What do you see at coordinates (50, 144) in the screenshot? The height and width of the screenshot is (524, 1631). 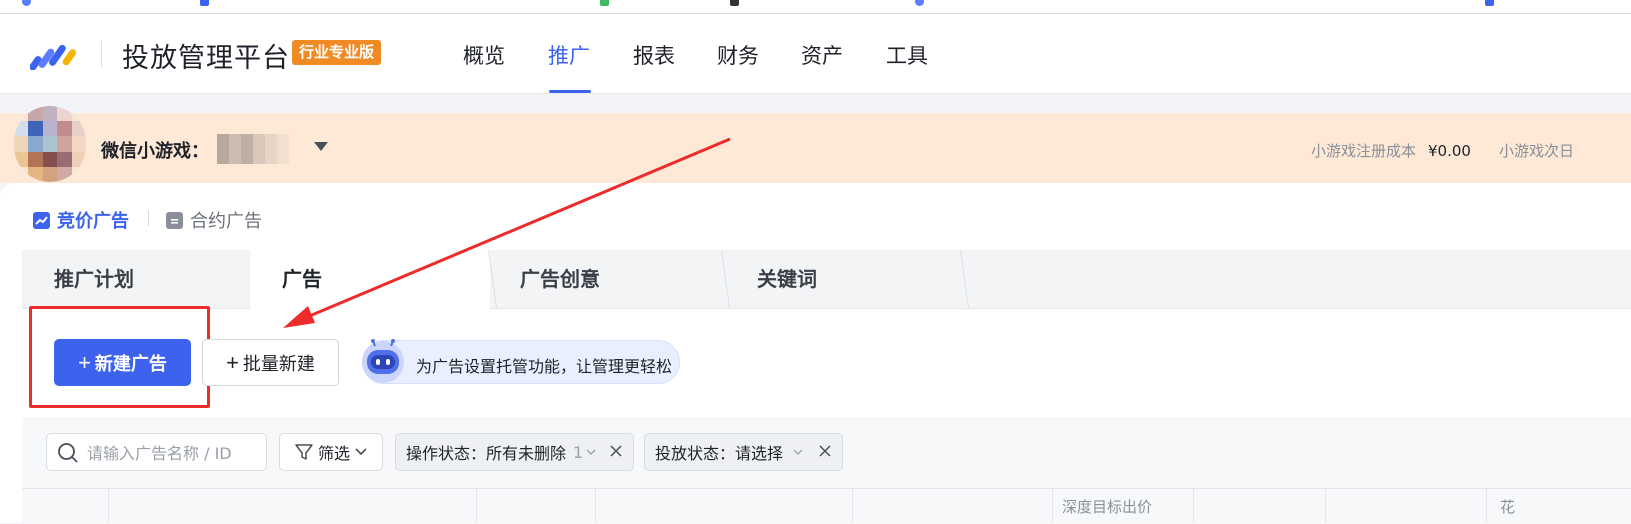 I see `account-avatar` at bounding box center [50, 144].